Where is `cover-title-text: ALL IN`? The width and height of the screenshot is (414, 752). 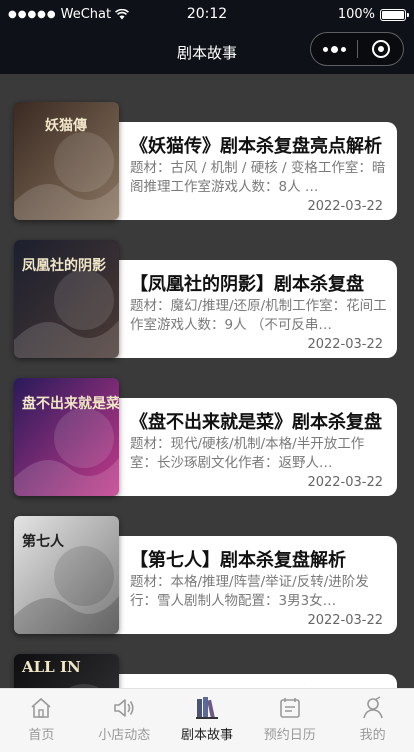 cover-title-text: ALL IN is located at coordinates (51, 667).